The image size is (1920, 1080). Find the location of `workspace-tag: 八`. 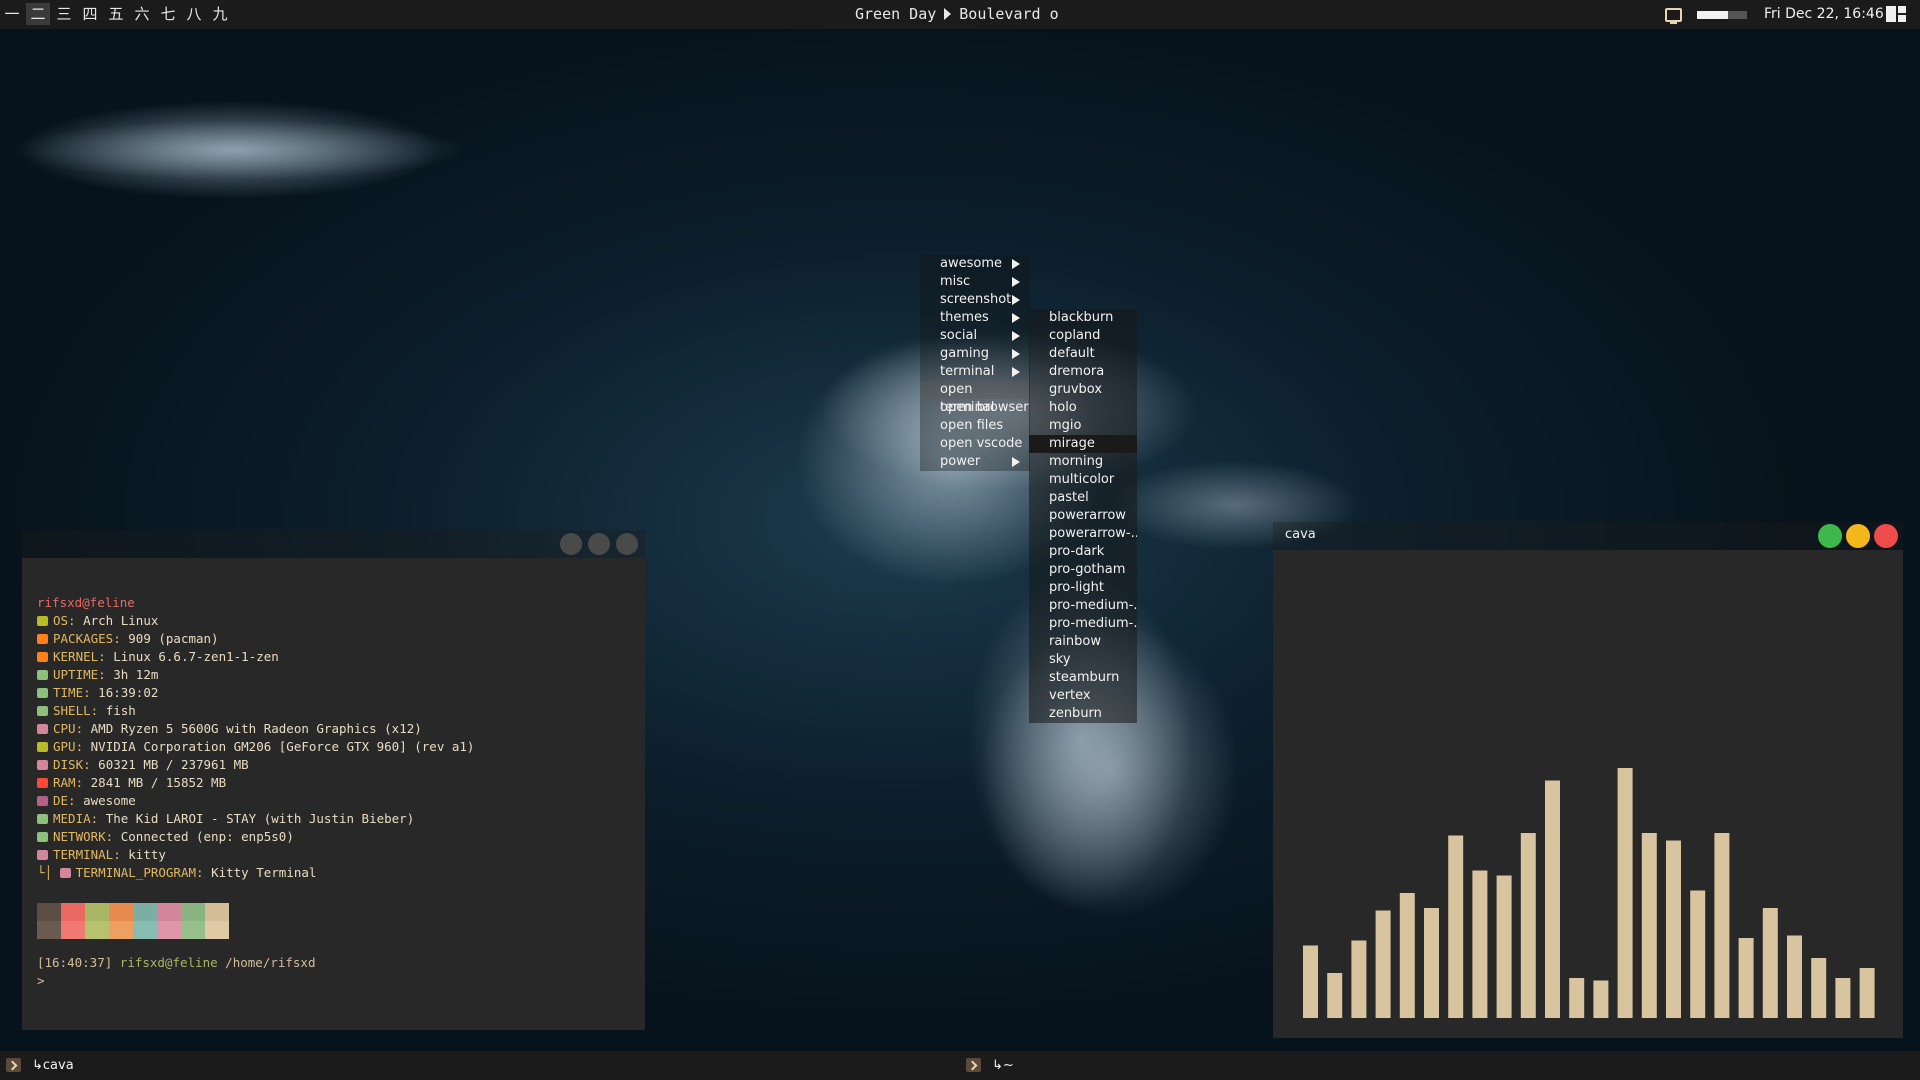

workspace-tag: 八 is located at coordinates (194, 14).